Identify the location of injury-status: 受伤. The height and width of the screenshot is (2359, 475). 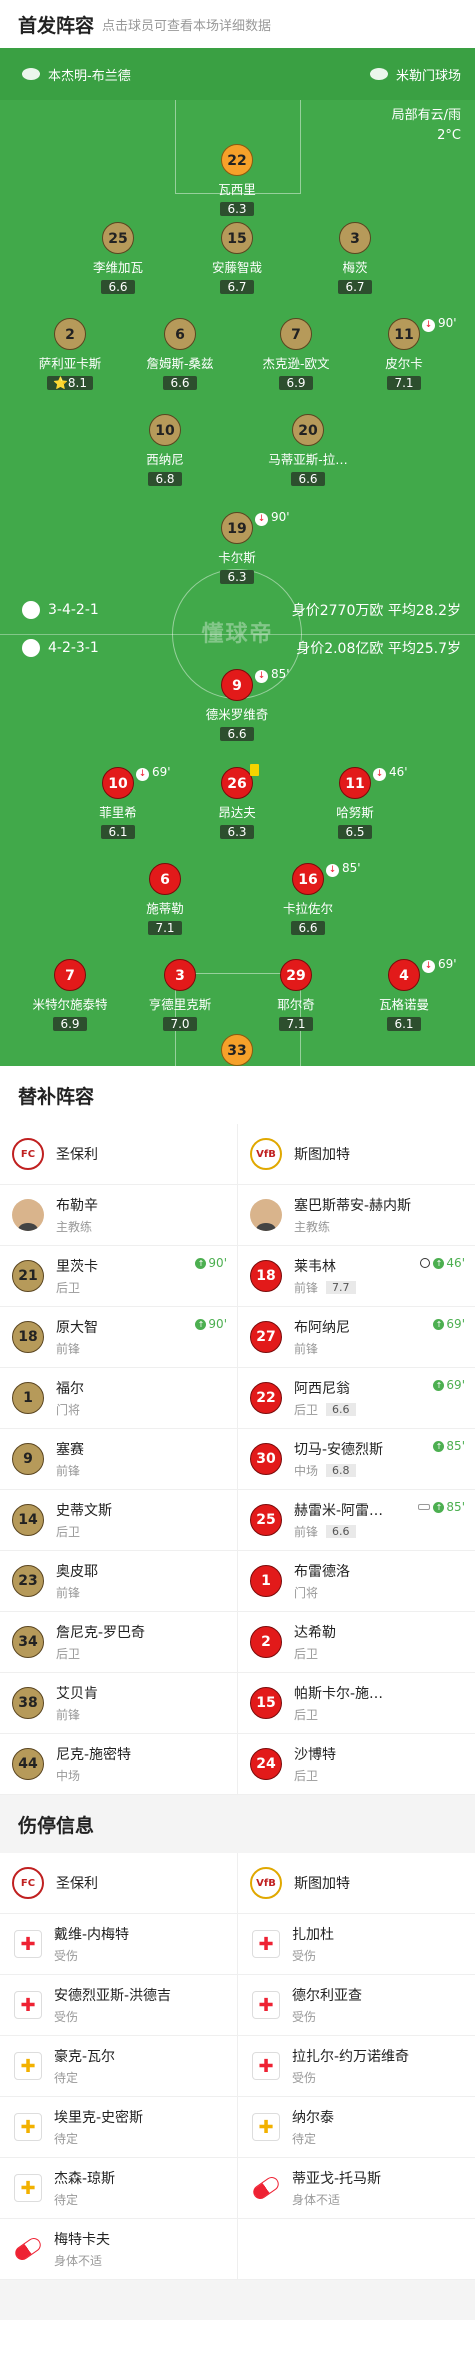
(66, 2017).